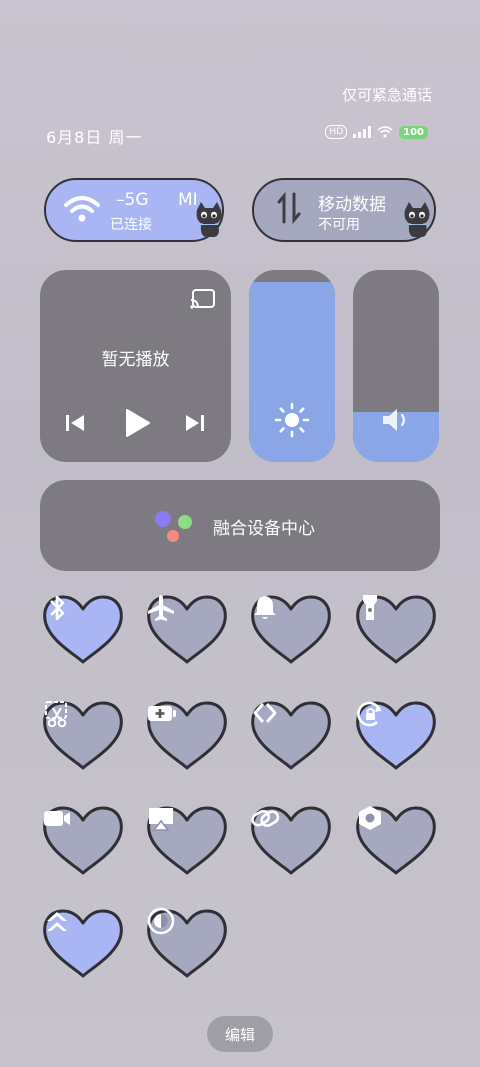 The height and width of the screenshot is (1067, 480). What do you see at coordinates (83, 945) in the screenshot?
I see `toggle-performance` at bounding box center [83, 945].